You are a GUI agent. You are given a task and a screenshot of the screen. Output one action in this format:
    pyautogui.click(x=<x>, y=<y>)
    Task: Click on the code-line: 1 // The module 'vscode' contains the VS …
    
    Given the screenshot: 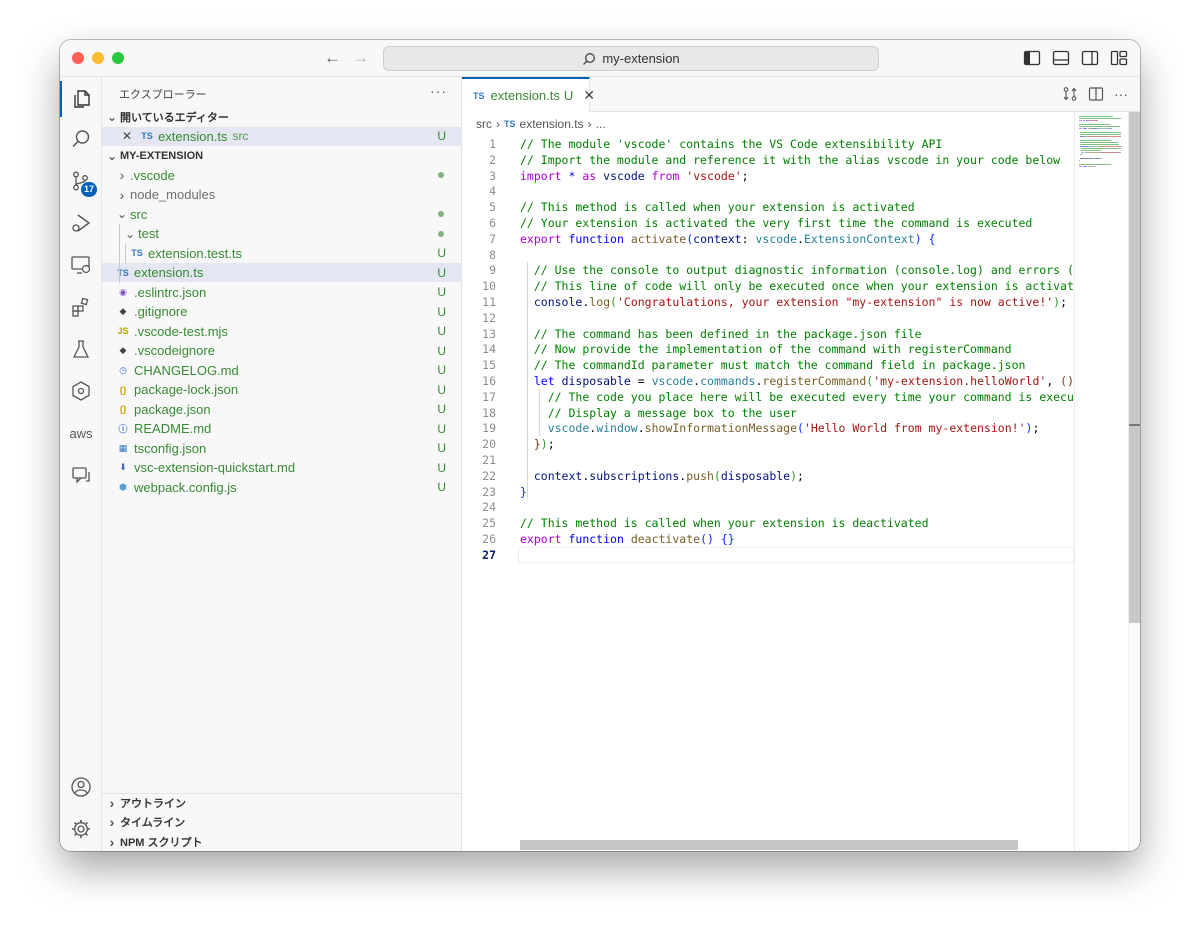 What is the action you would take?
    pyautogui.click(x=768, y=144)
    